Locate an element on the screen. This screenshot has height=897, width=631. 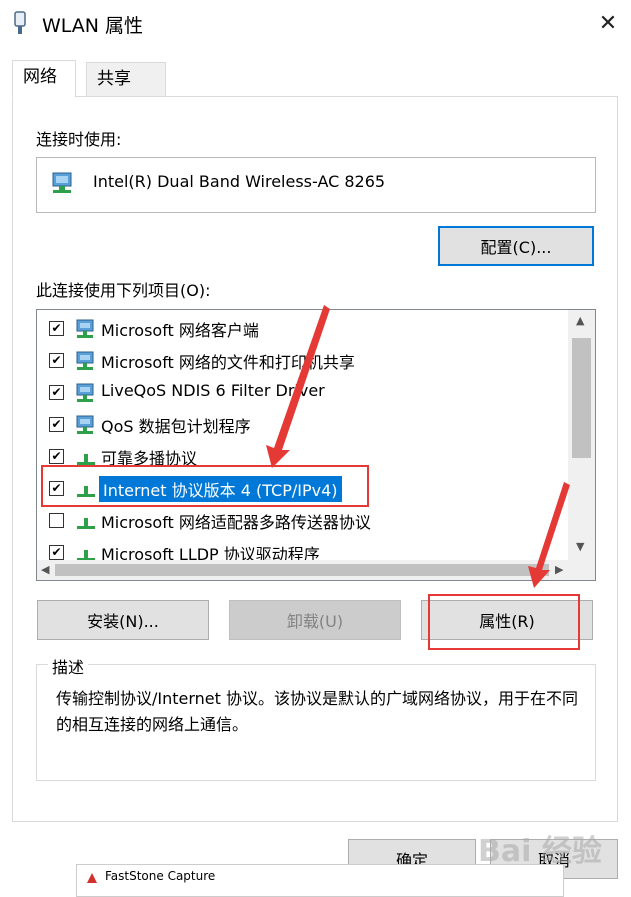
highlight-ipv4-box is located at coordinates (205, 486).